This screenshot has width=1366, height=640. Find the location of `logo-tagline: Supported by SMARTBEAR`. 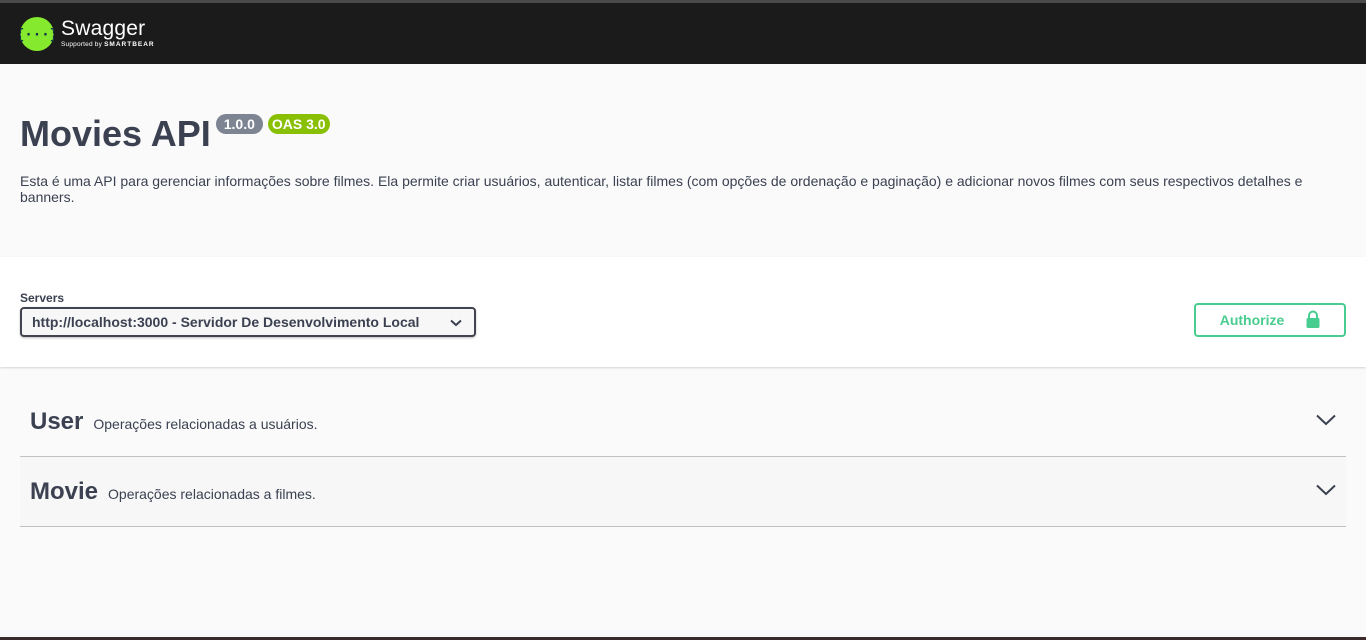

logo-tagline: Supported by SMARTBEAR is located at coordinates (108, 45).